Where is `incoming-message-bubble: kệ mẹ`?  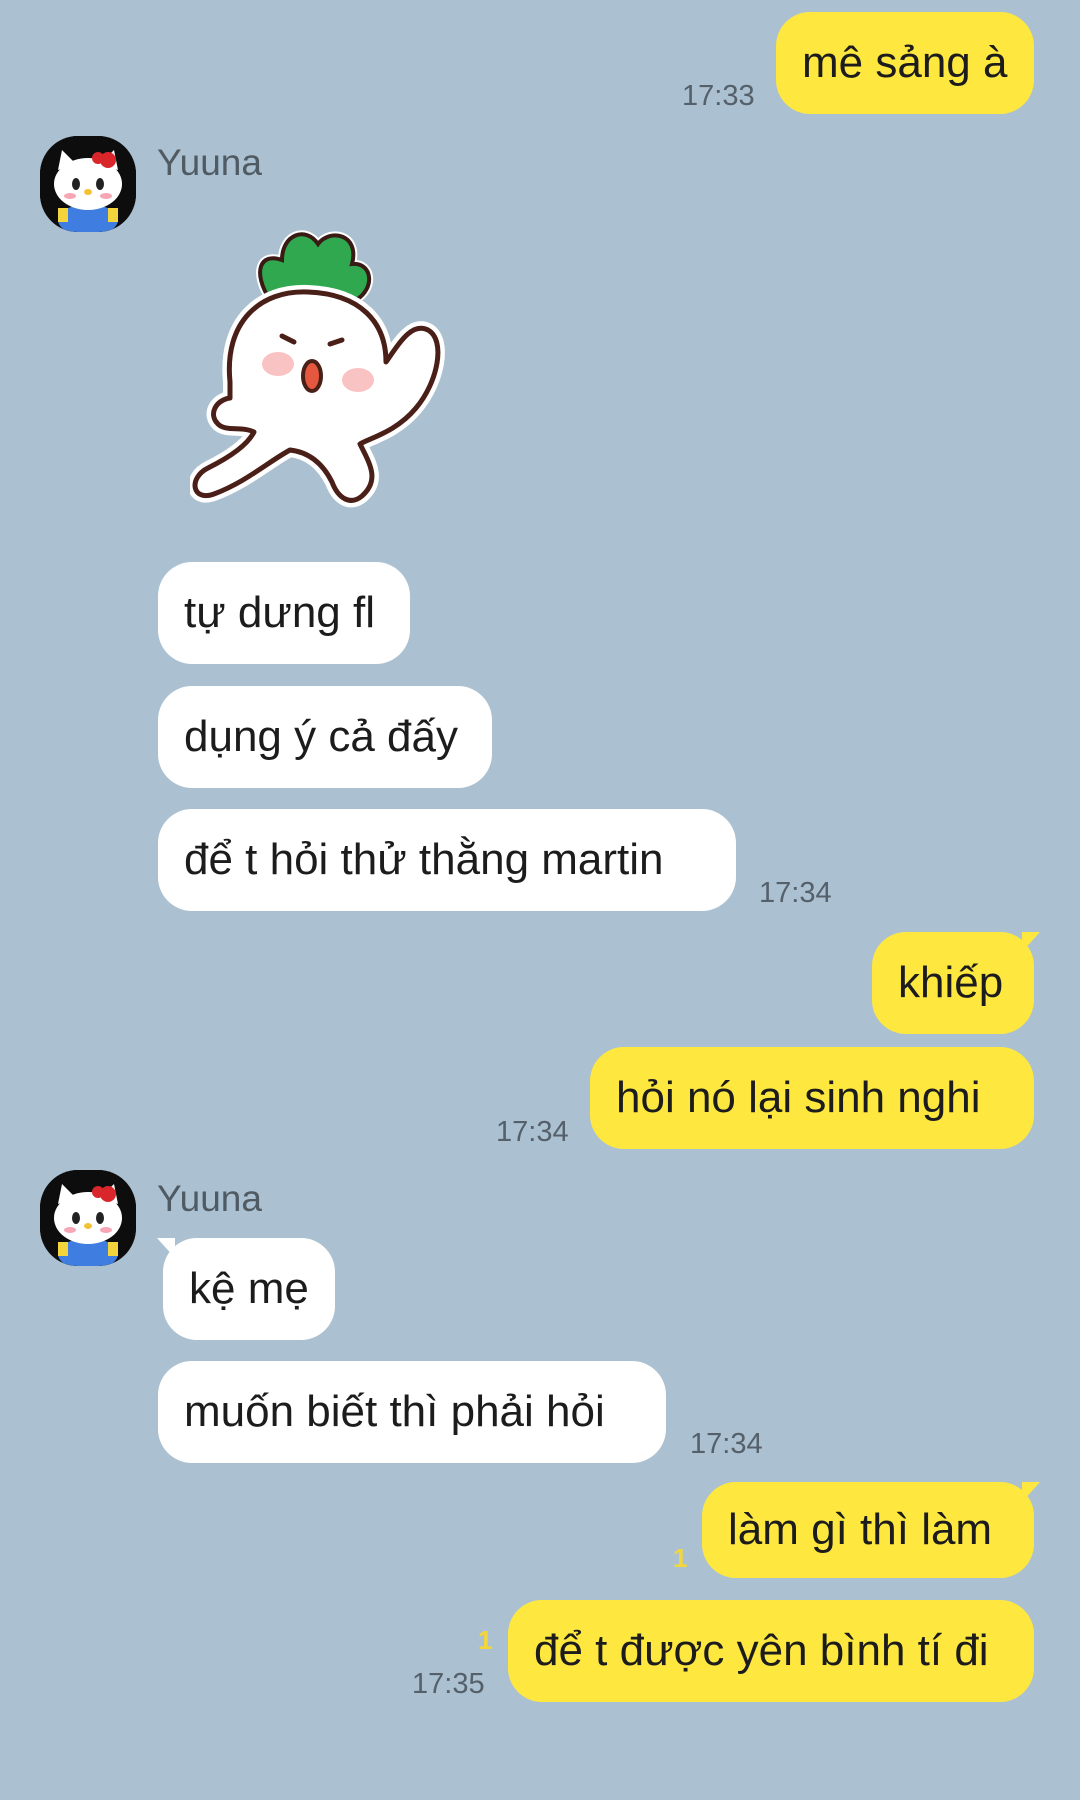 incoming-message-bubble: kệ mẹ is located at coordinates (246, 1289).